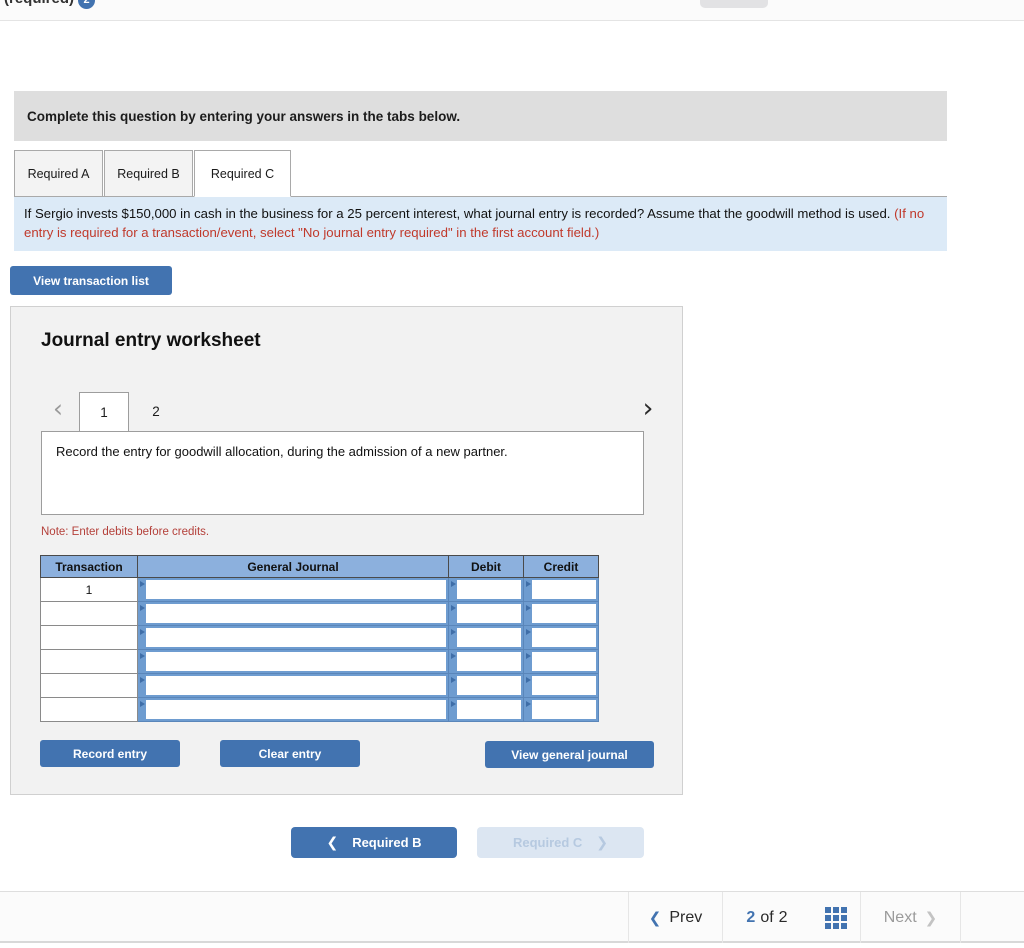  I want to click on required-c-next-button: Required C ❯, so click(560, 842).